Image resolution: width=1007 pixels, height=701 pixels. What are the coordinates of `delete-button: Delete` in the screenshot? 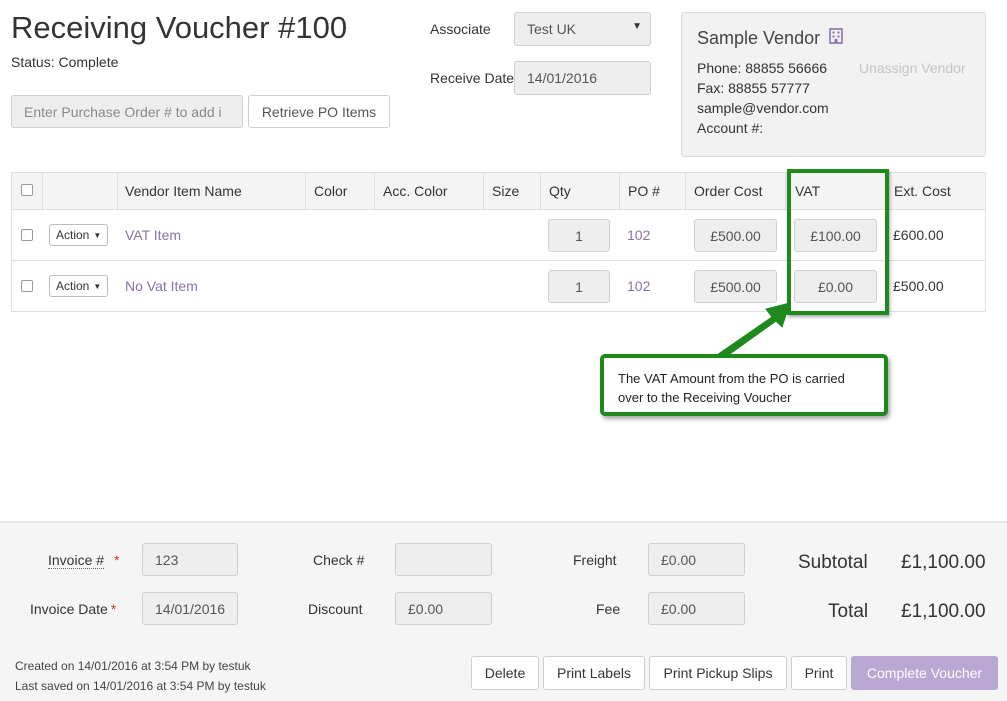 It's located at (505, 673).